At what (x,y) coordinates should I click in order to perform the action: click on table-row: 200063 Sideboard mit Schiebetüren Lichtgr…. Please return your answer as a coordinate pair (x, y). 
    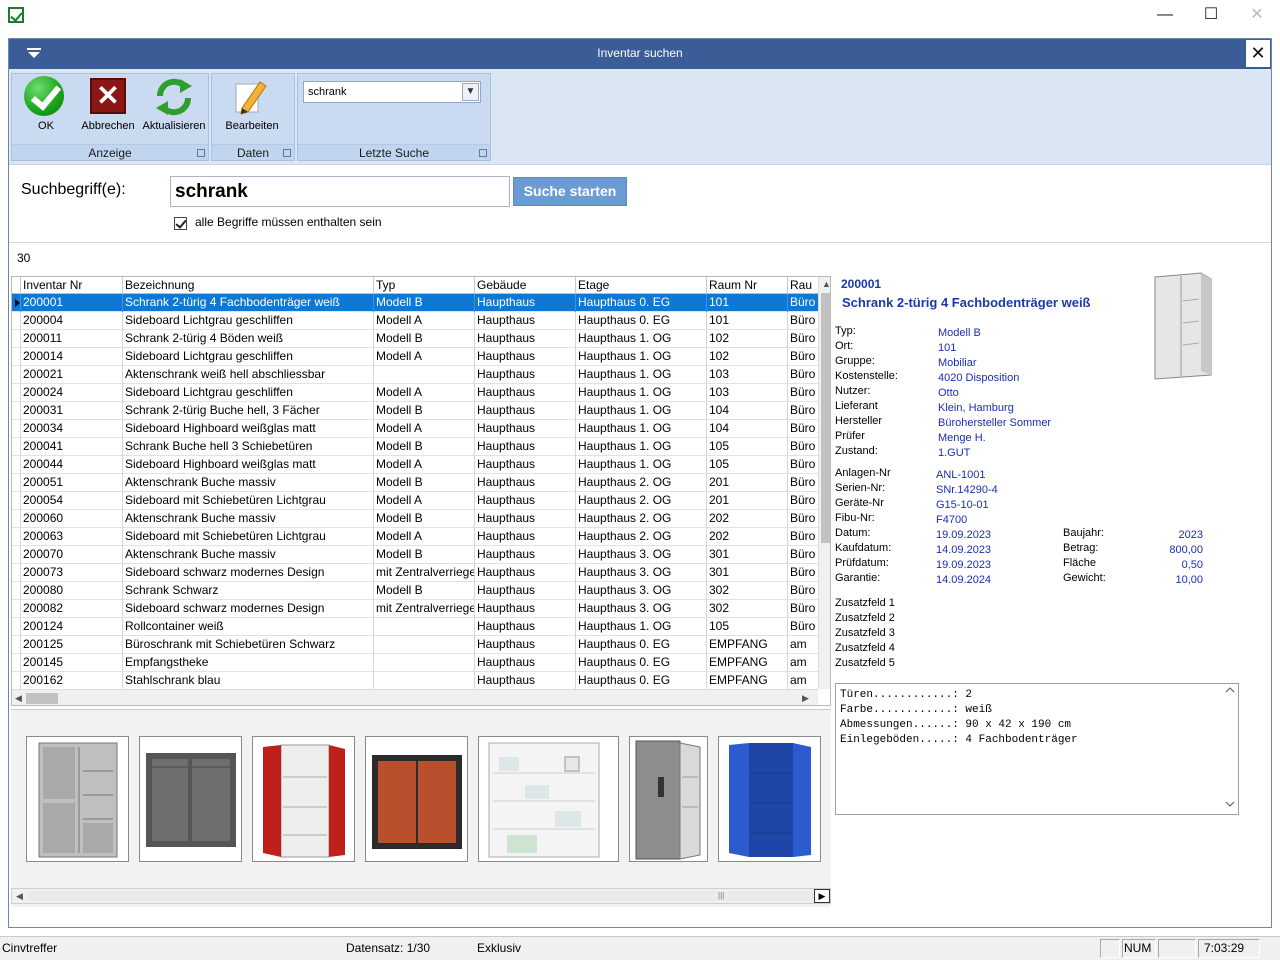
    Looking at the image, I should click on (415, 537).